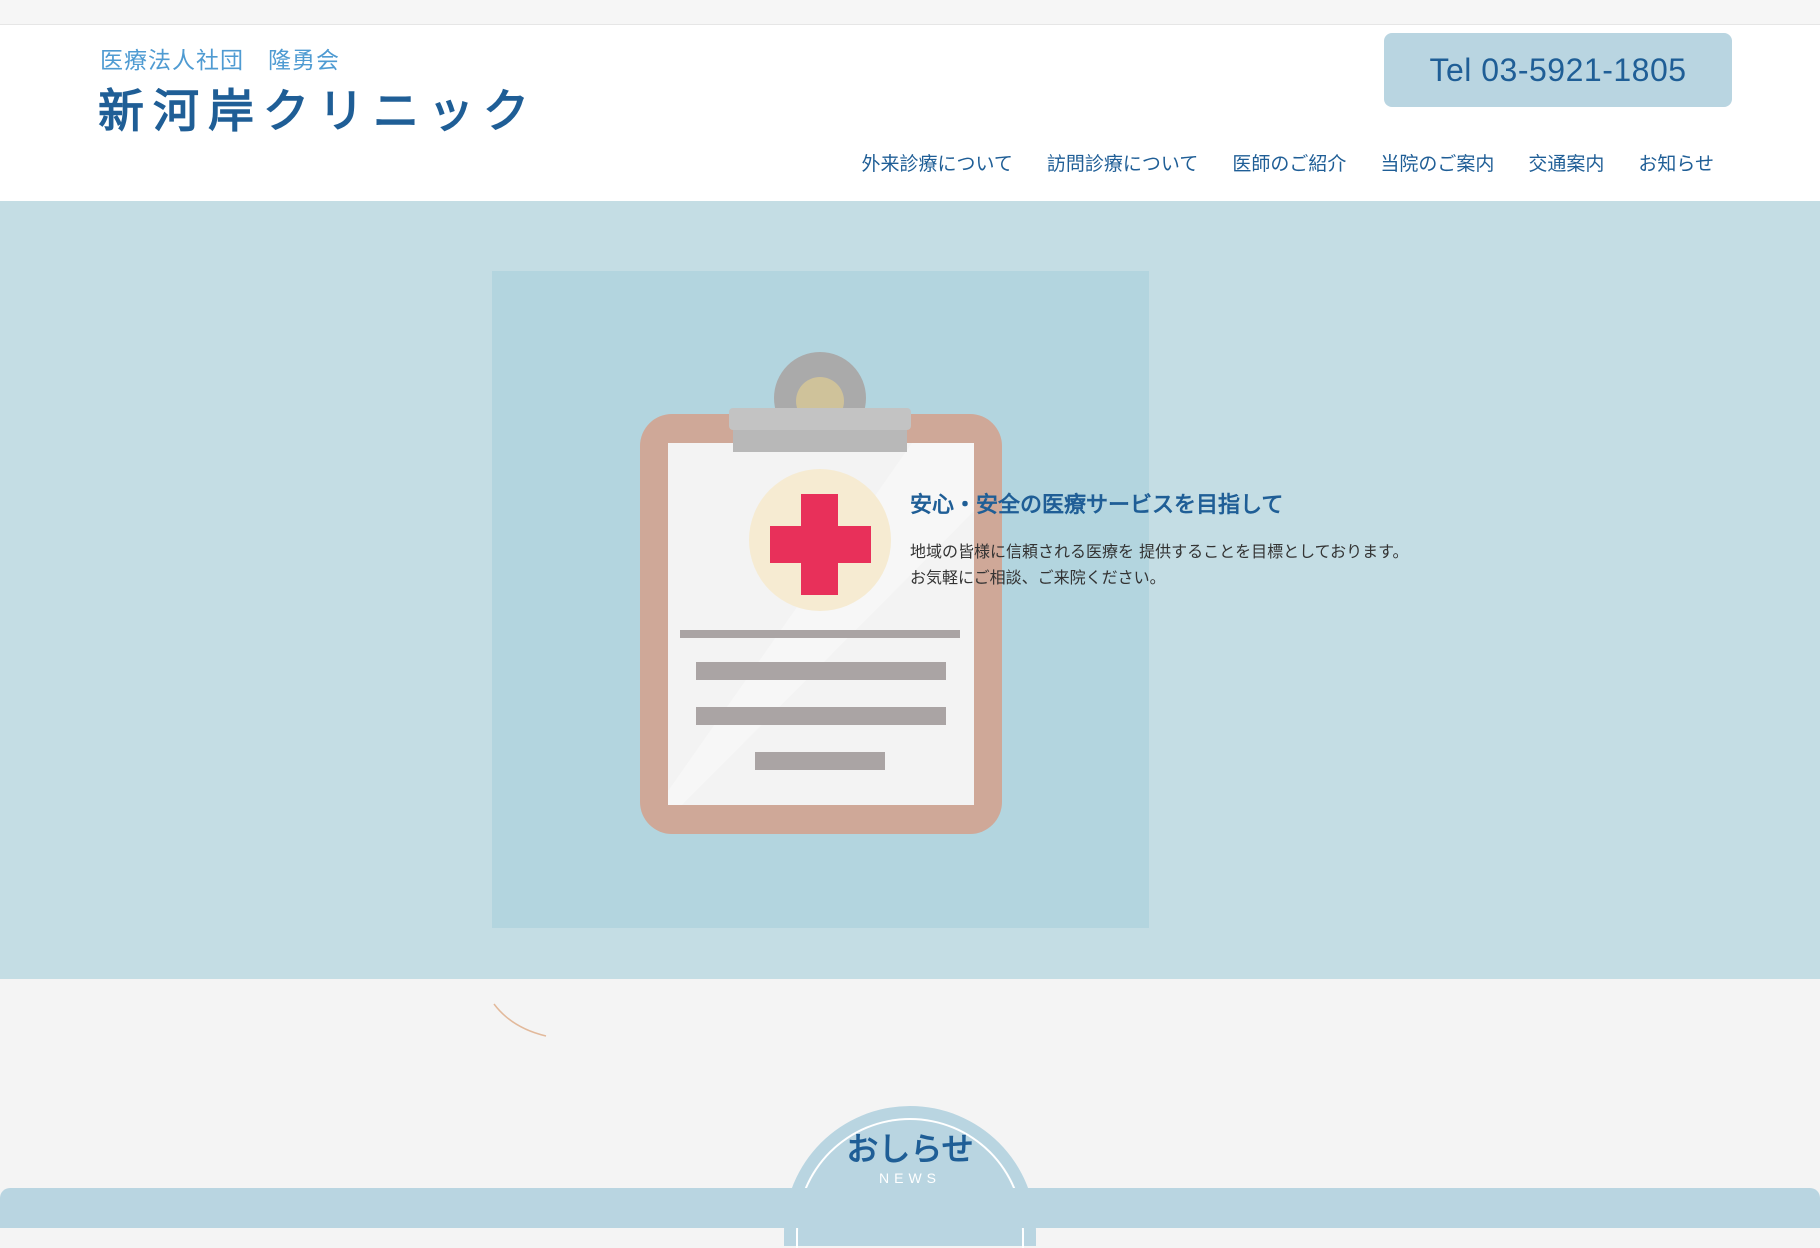  Describe the element at coordinates (318, 108) in the screenshot. I see `logo-clinic-name: 新河岸クリニック` at that location.